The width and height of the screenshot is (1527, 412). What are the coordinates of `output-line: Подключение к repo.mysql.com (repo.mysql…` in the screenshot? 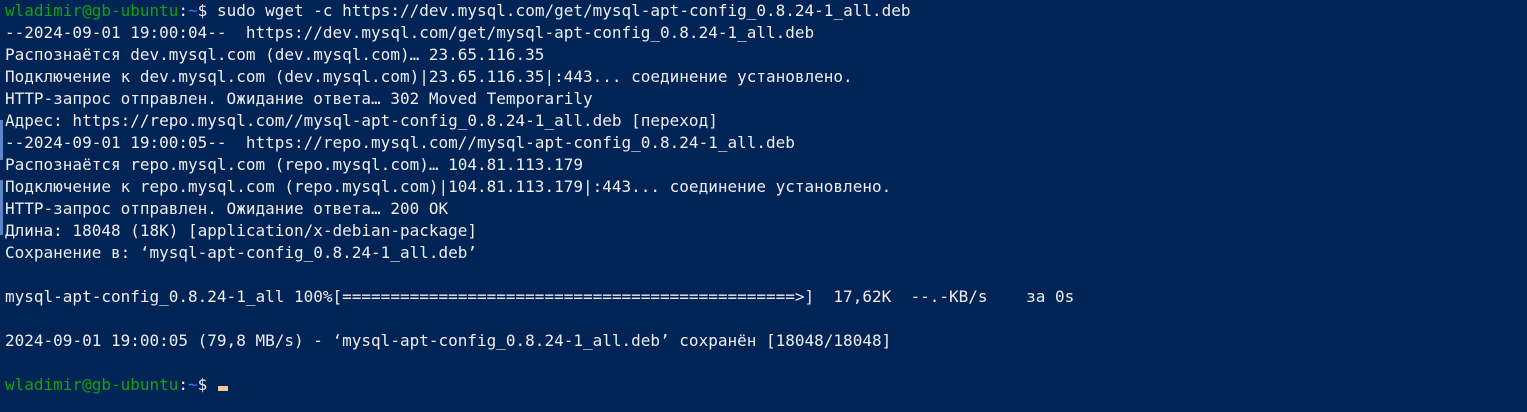 It's located at (448, 186).